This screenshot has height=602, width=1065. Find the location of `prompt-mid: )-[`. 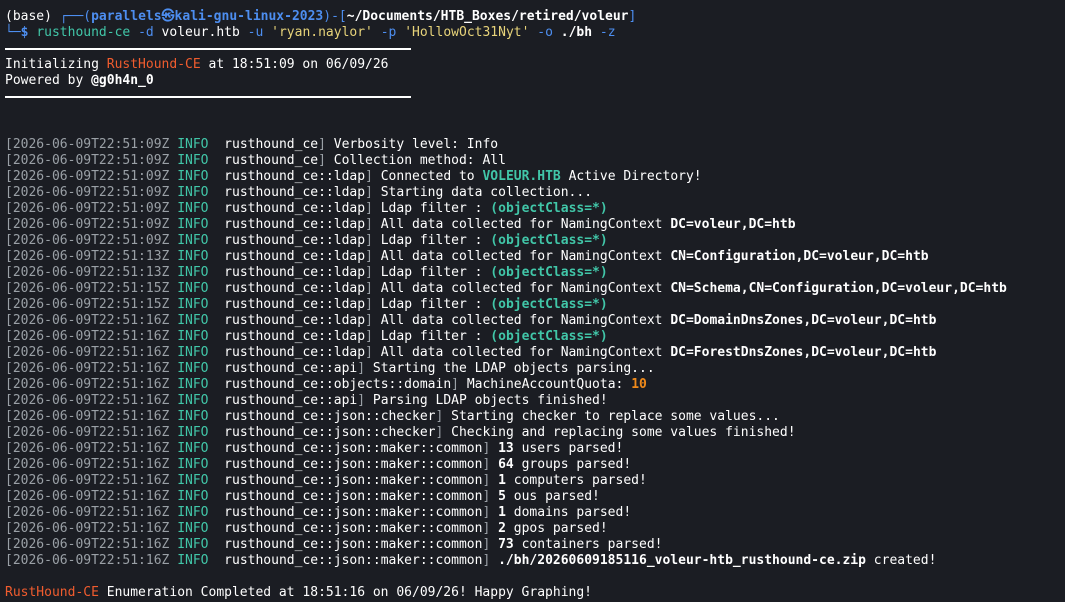

prompt-mid: )-[ is located at coordinates (335, 16).